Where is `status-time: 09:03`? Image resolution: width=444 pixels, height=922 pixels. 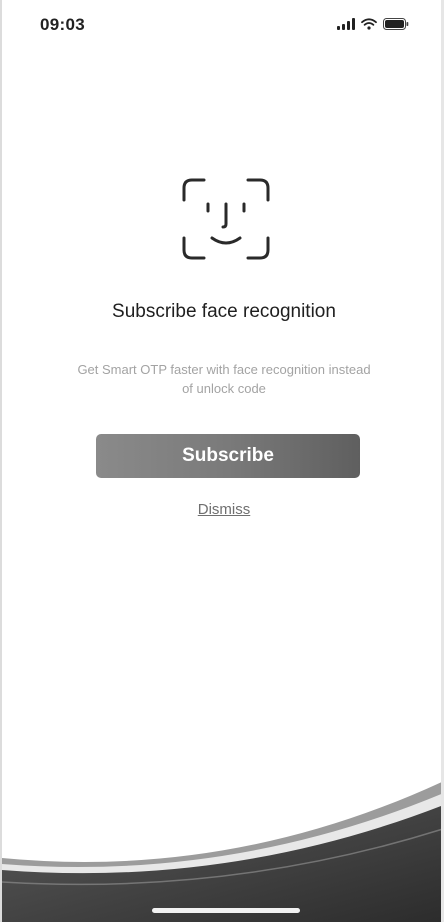
status-time: 09:03 is located at coordinates (62, 24).